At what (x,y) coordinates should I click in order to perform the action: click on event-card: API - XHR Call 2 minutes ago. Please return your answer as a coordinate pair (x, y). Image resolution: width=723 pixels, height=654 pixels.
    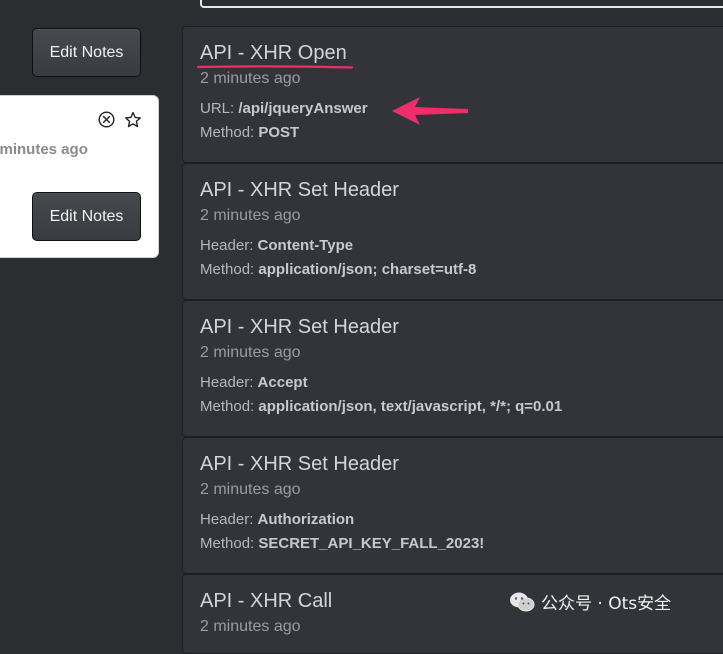
    Looking at the image, I should click on (452, 614).